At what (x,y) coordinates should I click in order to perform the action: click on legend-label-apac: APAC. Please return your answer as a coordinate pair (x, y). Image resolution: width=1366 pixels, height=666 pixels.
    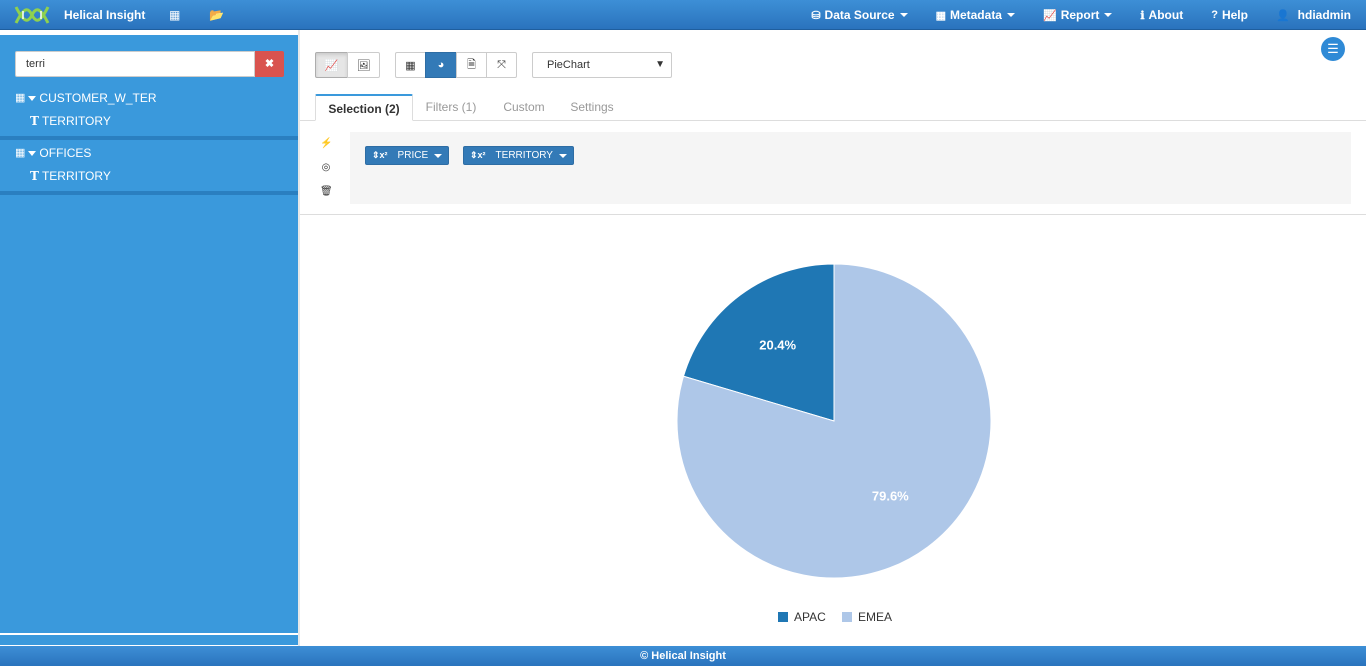
    Looking at the image, I should click on (810, 617).